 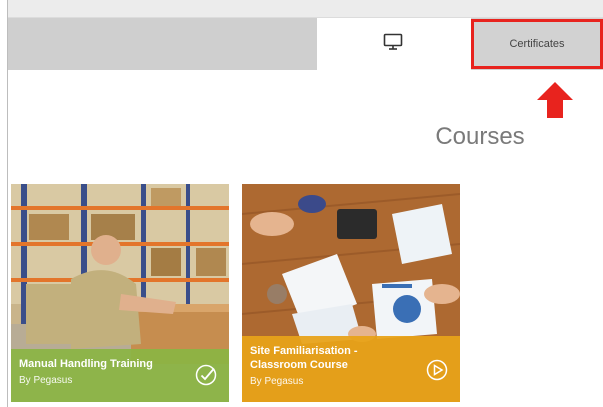 What do you see at coordinates (437, 372) in the screenshot?
I see `play-circle-icon` at bounding box center [437, 372].